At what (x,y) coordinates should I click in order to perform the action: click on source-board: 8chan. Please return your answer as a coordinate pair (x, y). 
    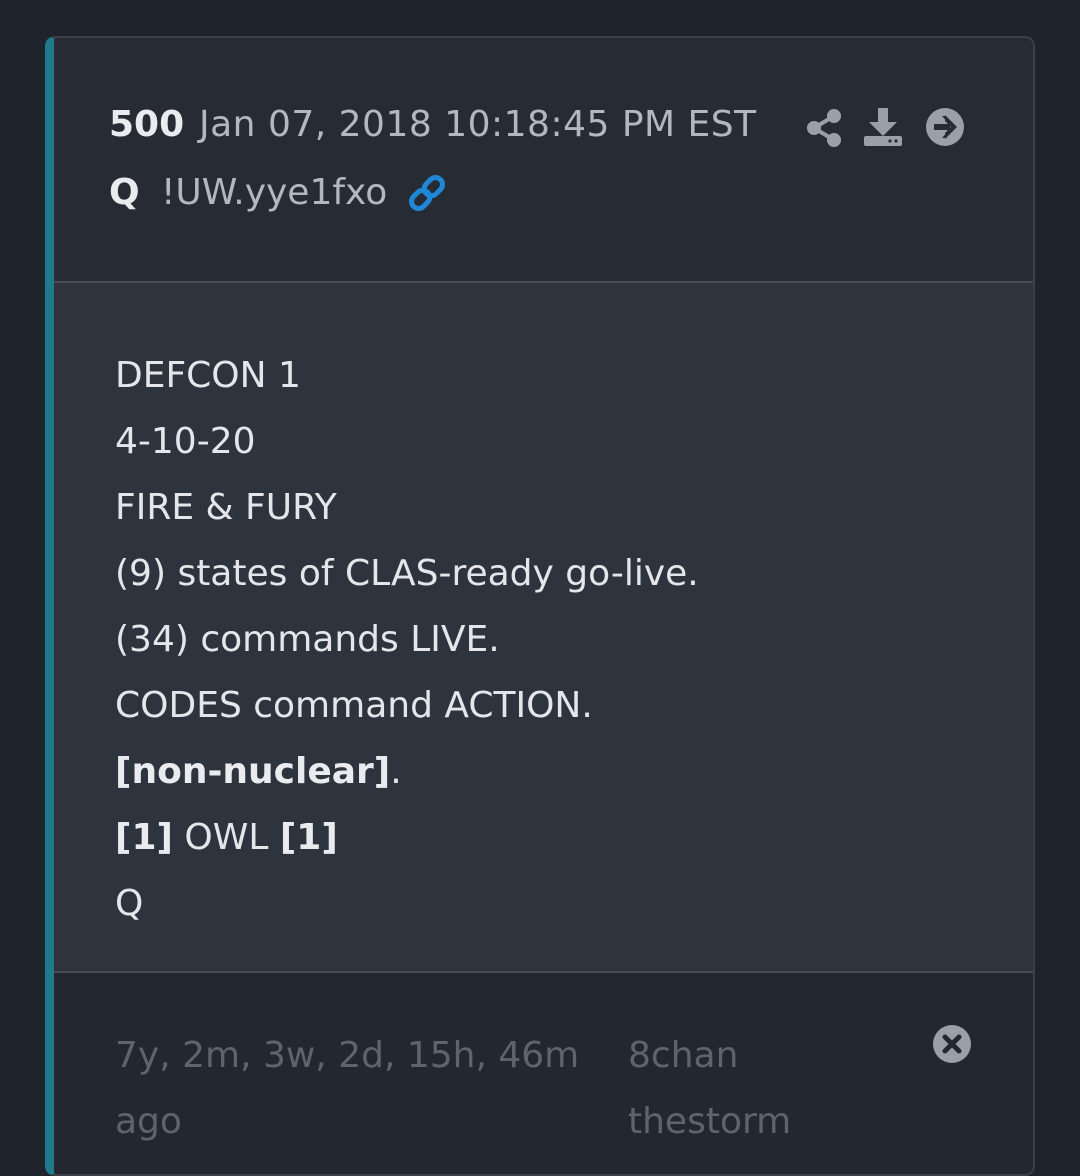
    Looking at the image, I should click on (683, 1055).